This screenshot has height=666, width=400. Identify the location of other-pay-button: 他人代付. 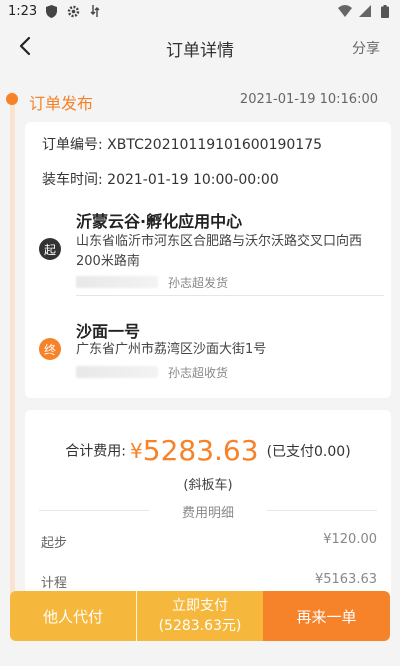
(73, 616).